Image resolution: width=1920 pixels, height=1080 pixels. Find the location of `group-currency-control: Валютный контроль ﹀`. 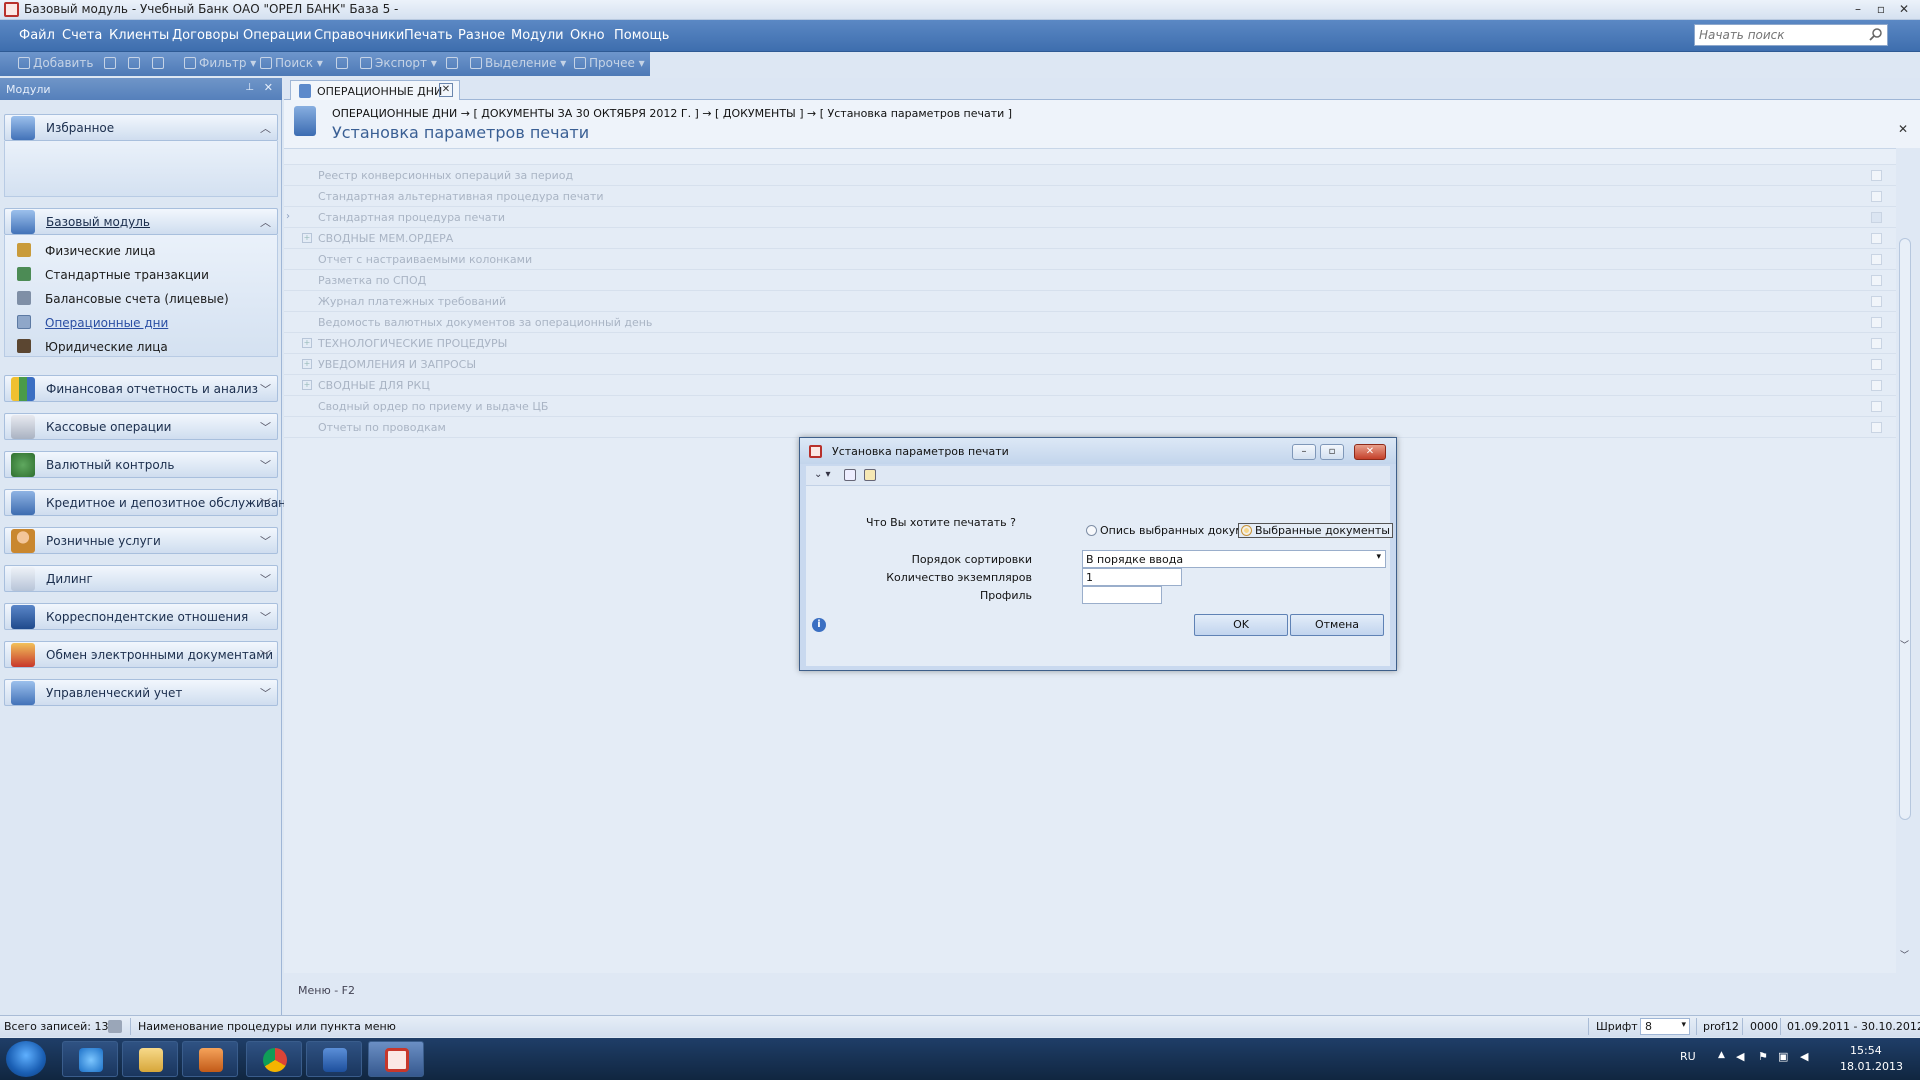

group-currency-control: Валютный контроль ﹀ is located at coordinates (141, 464).